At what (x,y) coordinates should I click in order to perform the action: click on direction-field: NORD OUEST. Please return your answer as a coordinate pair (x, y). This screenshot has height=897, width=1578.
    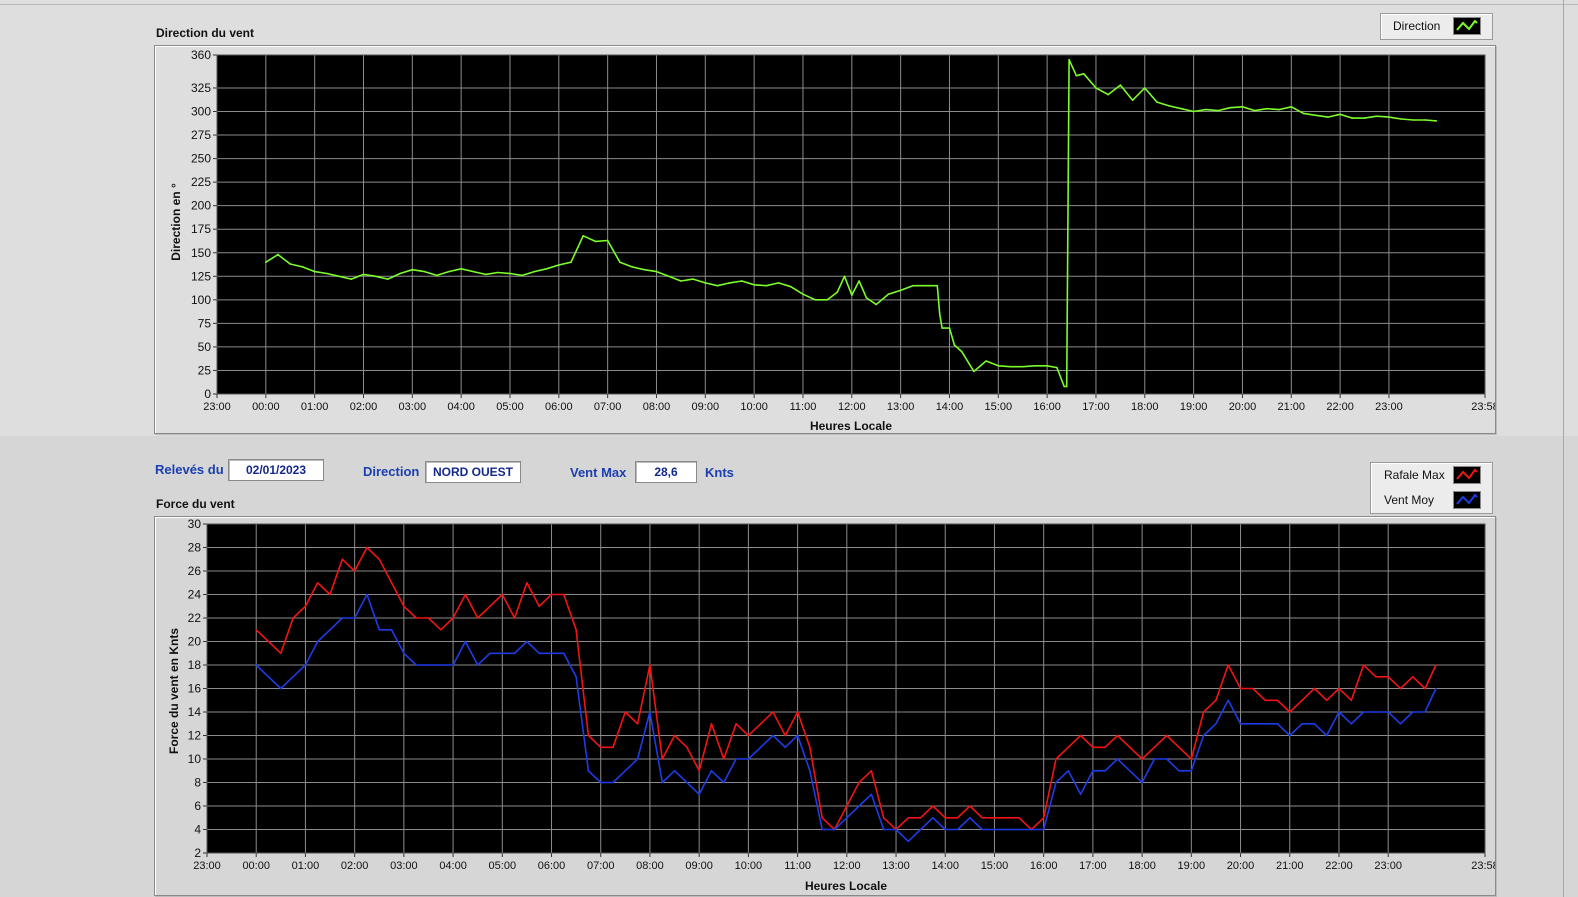
    Looking at the image, I should click on (473, 472).